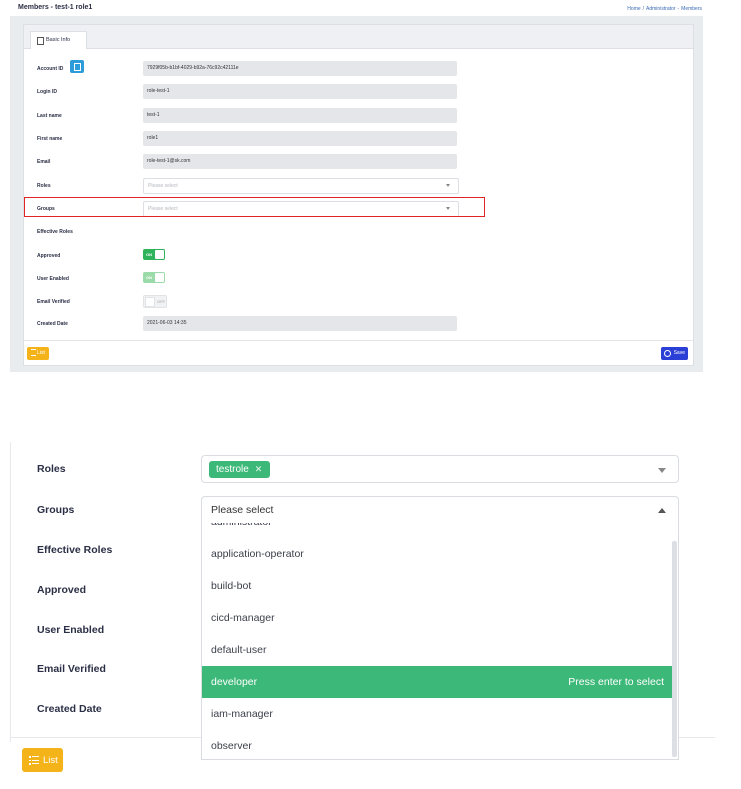 This screenshot has width=741, height=789. I want to click on save-button: Save, so click(674, 353).